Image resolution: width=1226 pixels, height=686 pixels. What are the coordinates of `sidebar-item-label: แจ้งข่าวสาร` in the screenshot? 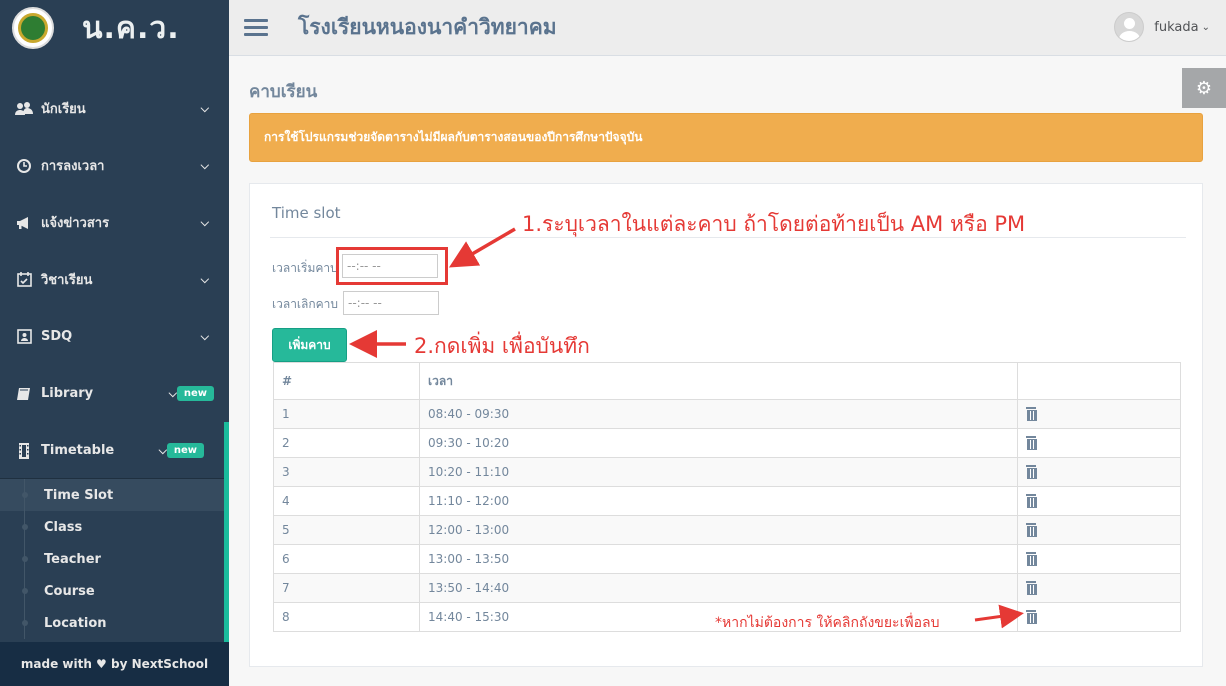 It's located at (75, 223).